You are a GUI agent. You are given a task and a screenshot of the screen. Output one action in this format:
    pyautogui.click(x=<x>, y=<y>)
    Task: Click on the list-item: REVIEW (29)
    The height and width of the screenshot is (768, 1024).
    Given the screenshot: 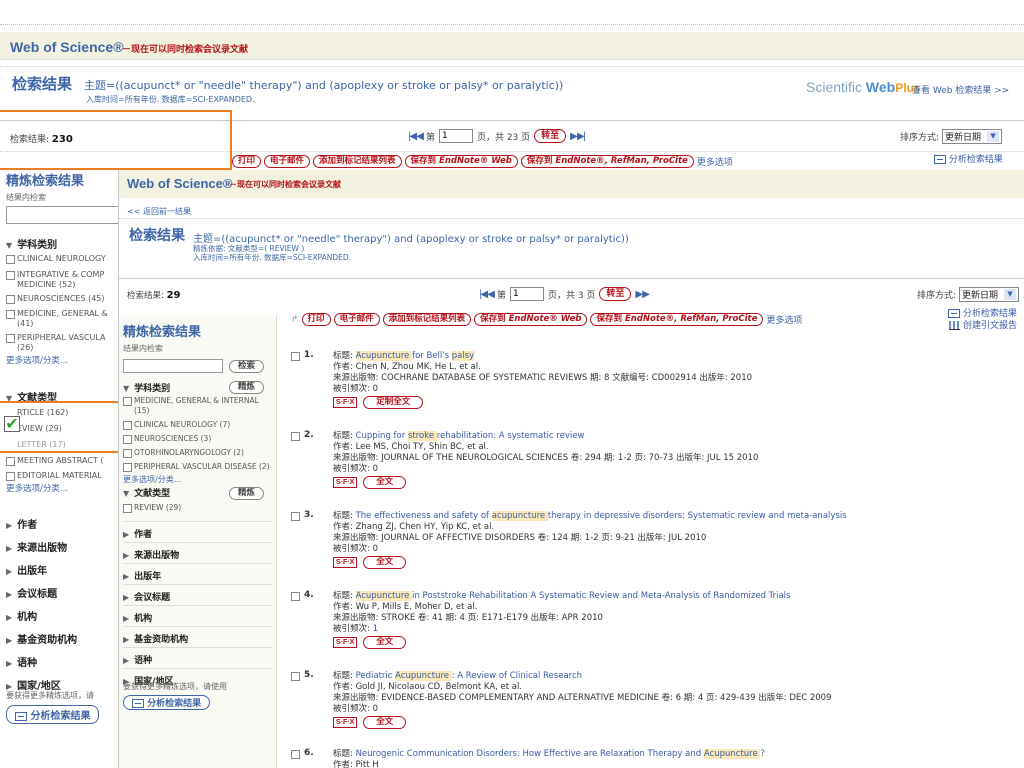 What is the action you would take?
    pyautogui.click(x=152, y=508)
    